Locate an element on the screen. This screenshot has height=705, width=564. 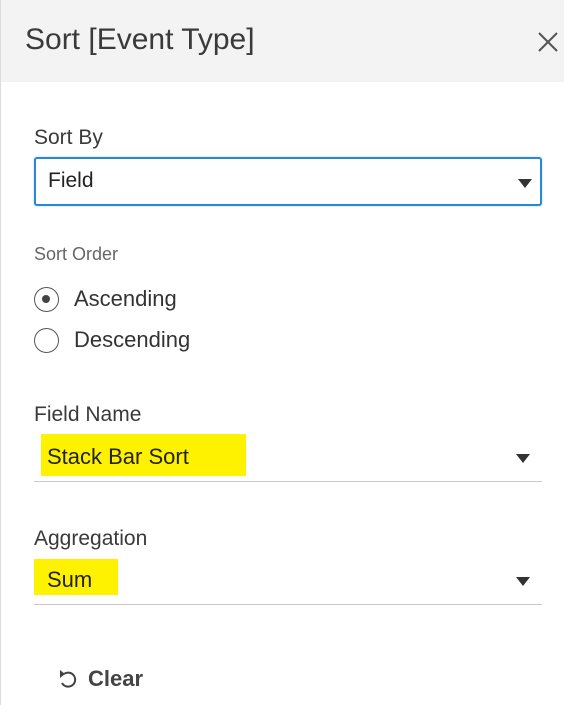
field-name-value: Stack Bar Sort is located at coordinates (118, 456).